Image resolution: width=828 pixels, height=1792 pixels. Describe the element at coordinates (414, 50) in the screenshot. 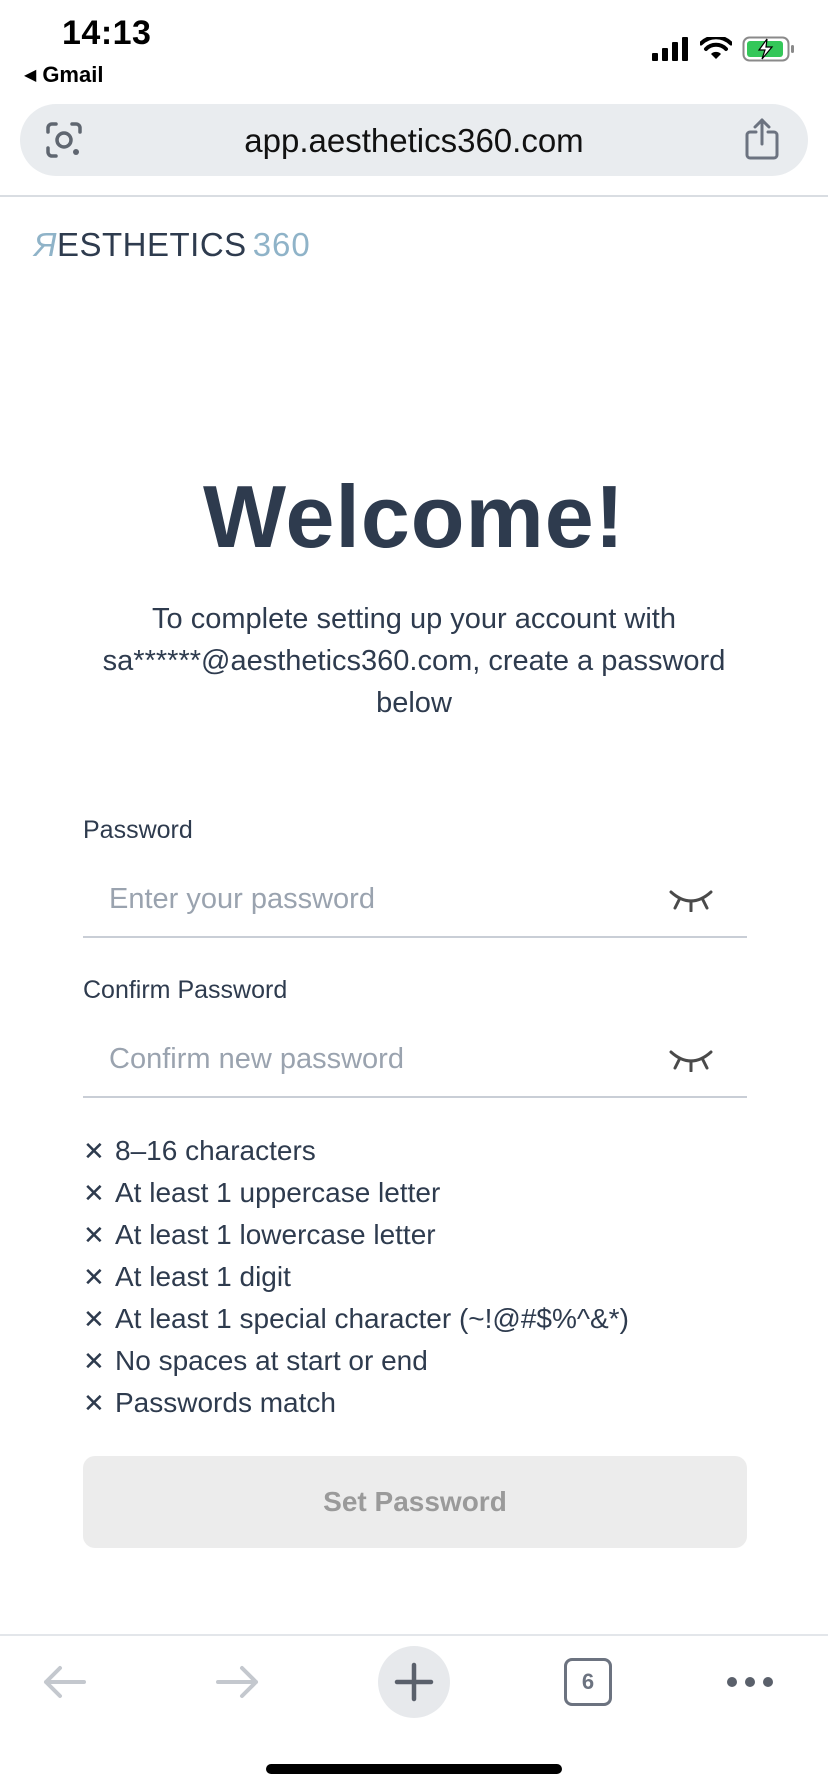

I see `status-bar: 14:13 ◀ Gmail` at that location.